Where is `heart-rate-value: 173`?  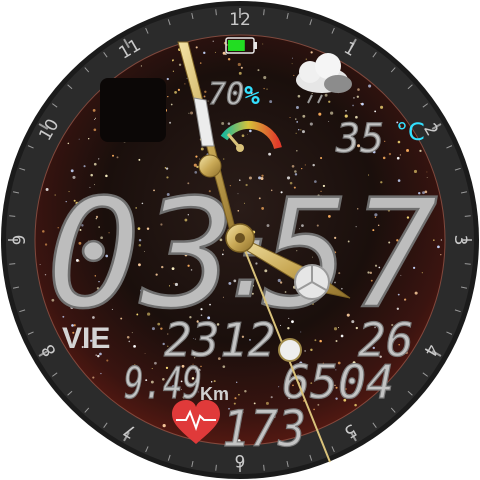
heart-rate-value: 173 is located at coordinates (264, 429).